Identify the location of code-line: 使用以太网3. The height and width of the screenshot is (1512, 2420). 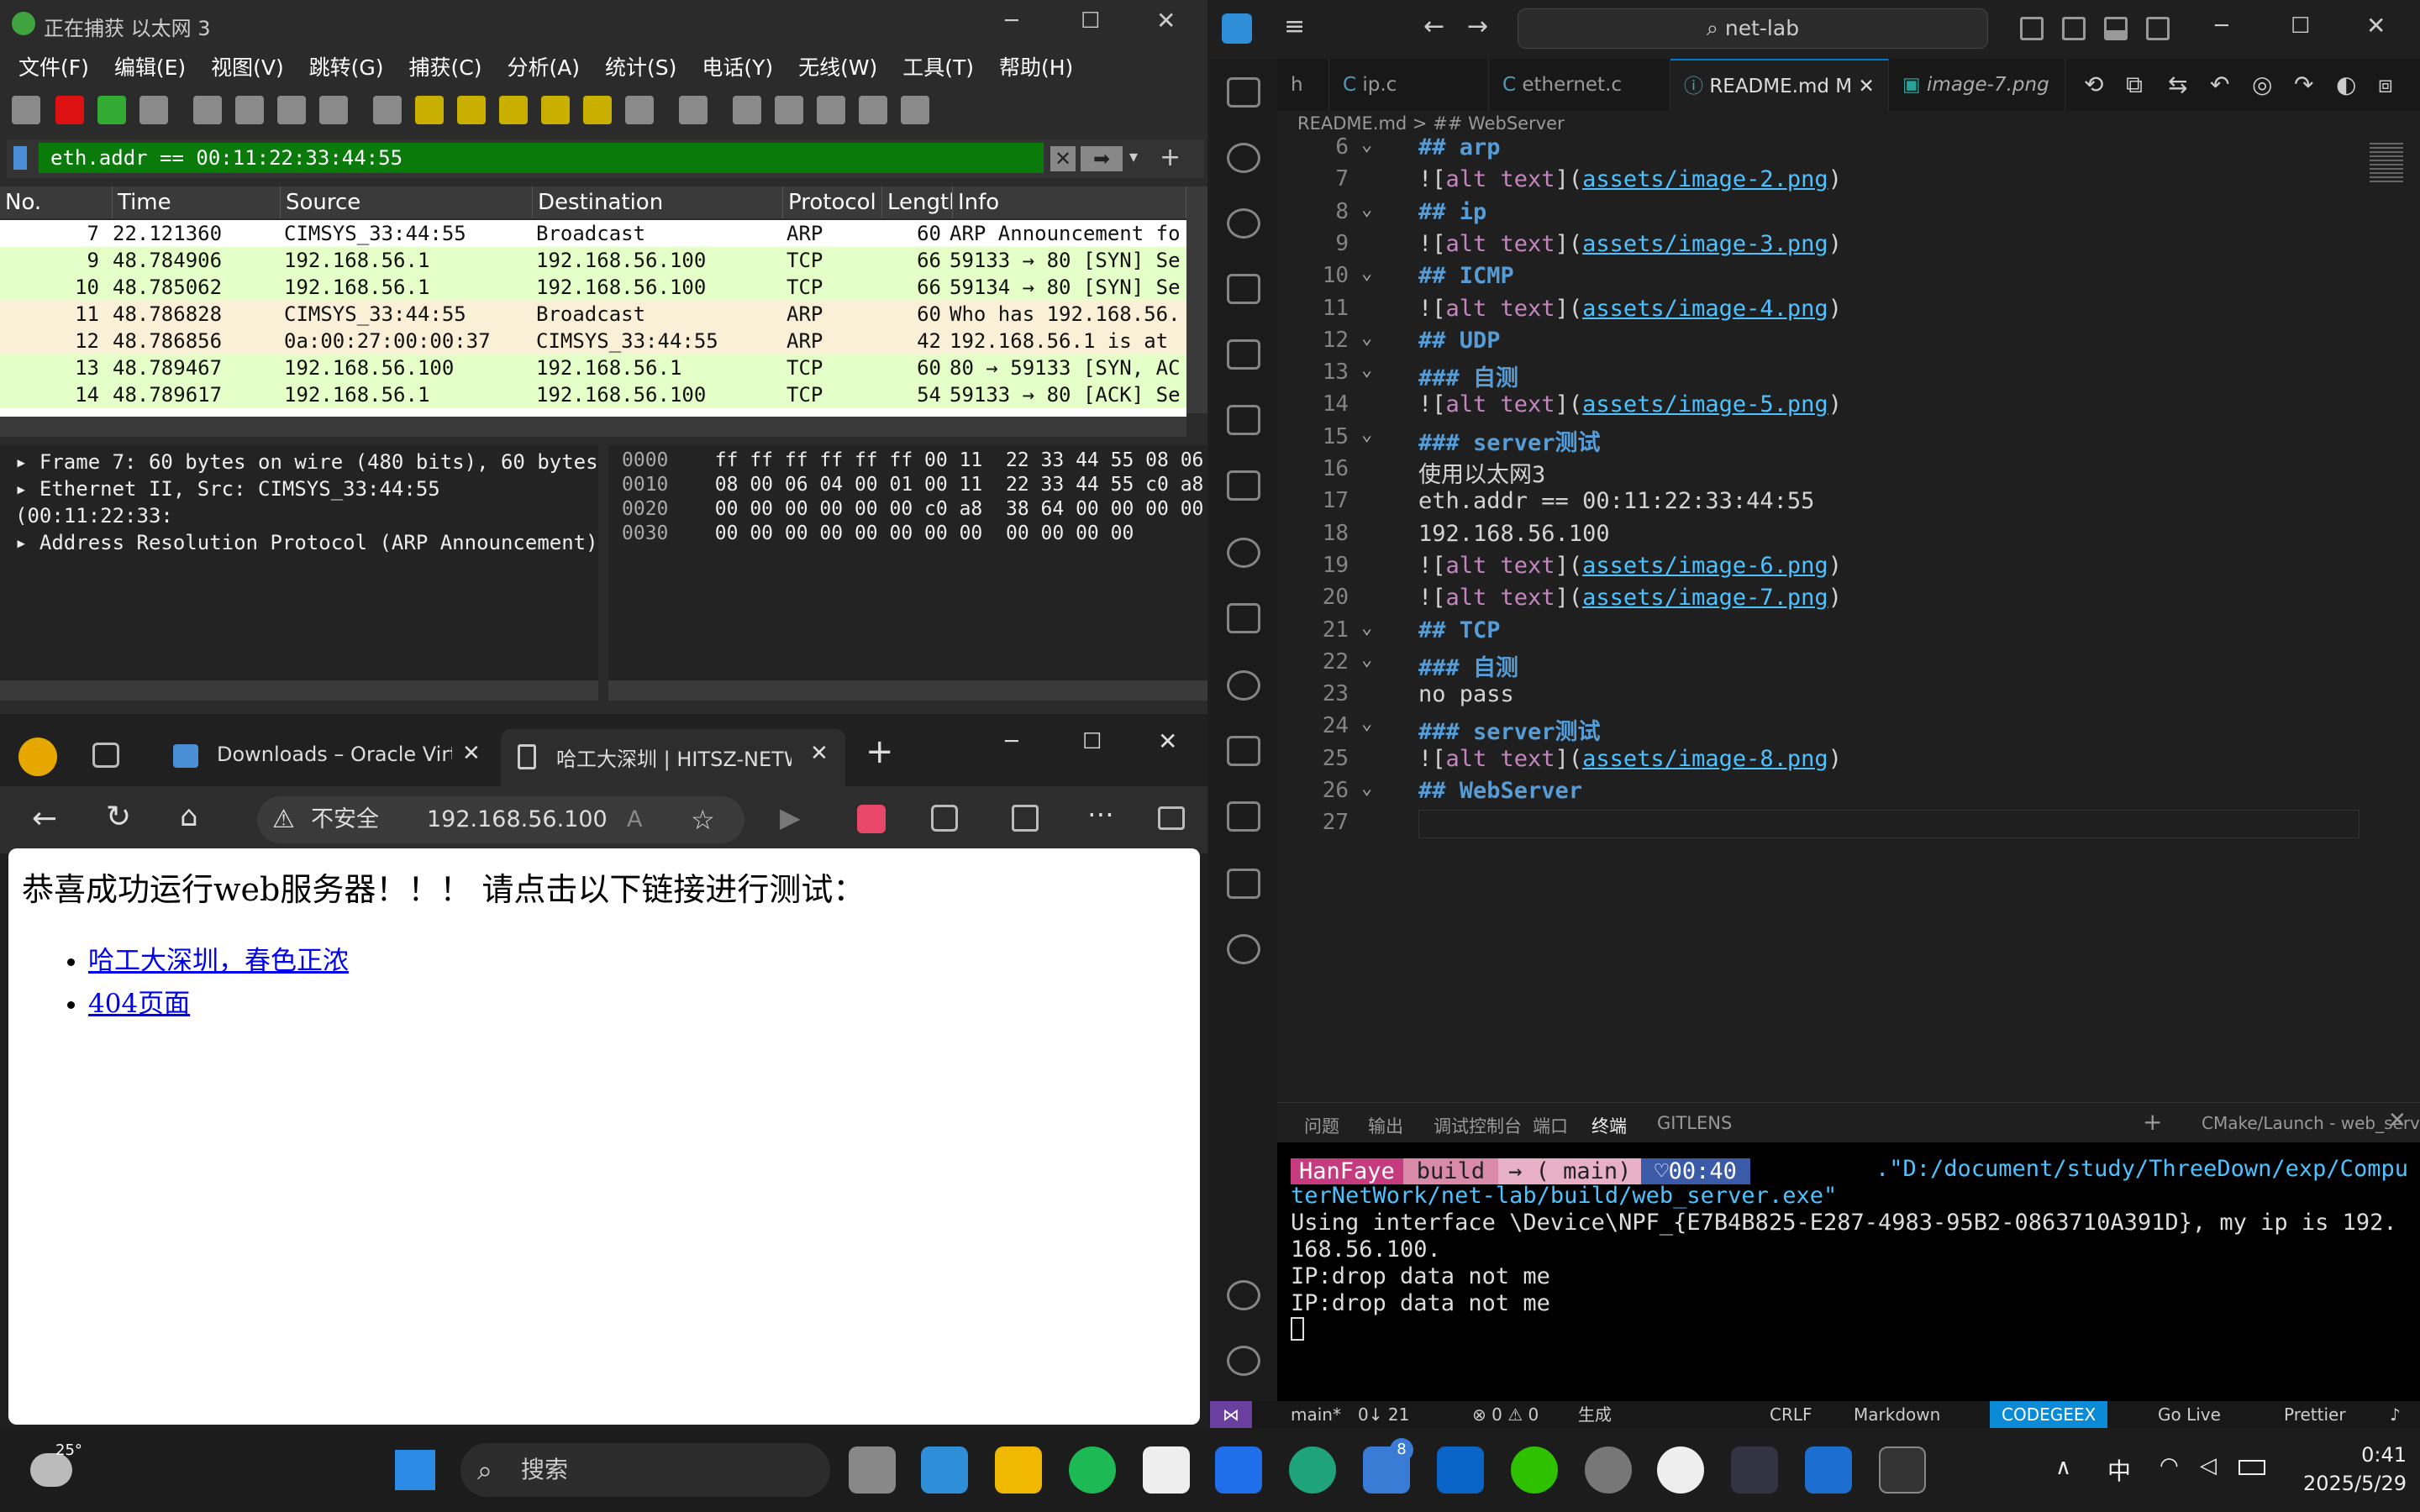
(1481, 472).